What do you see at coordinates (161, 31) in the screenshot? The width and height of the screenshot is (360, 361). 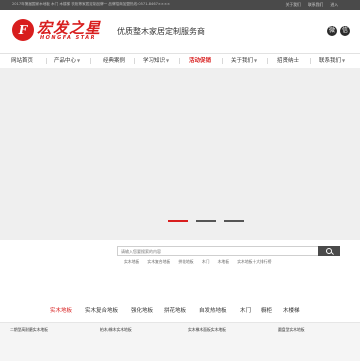 I see `site-slogan: 优质整木家居定制服务商` at bounding box center [161, 31].